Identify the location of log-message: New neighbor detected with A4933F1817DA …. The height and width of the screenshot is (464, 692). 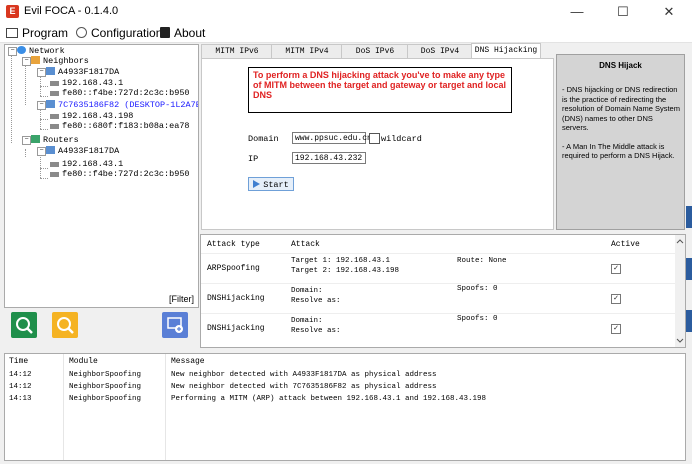
(304, 375).